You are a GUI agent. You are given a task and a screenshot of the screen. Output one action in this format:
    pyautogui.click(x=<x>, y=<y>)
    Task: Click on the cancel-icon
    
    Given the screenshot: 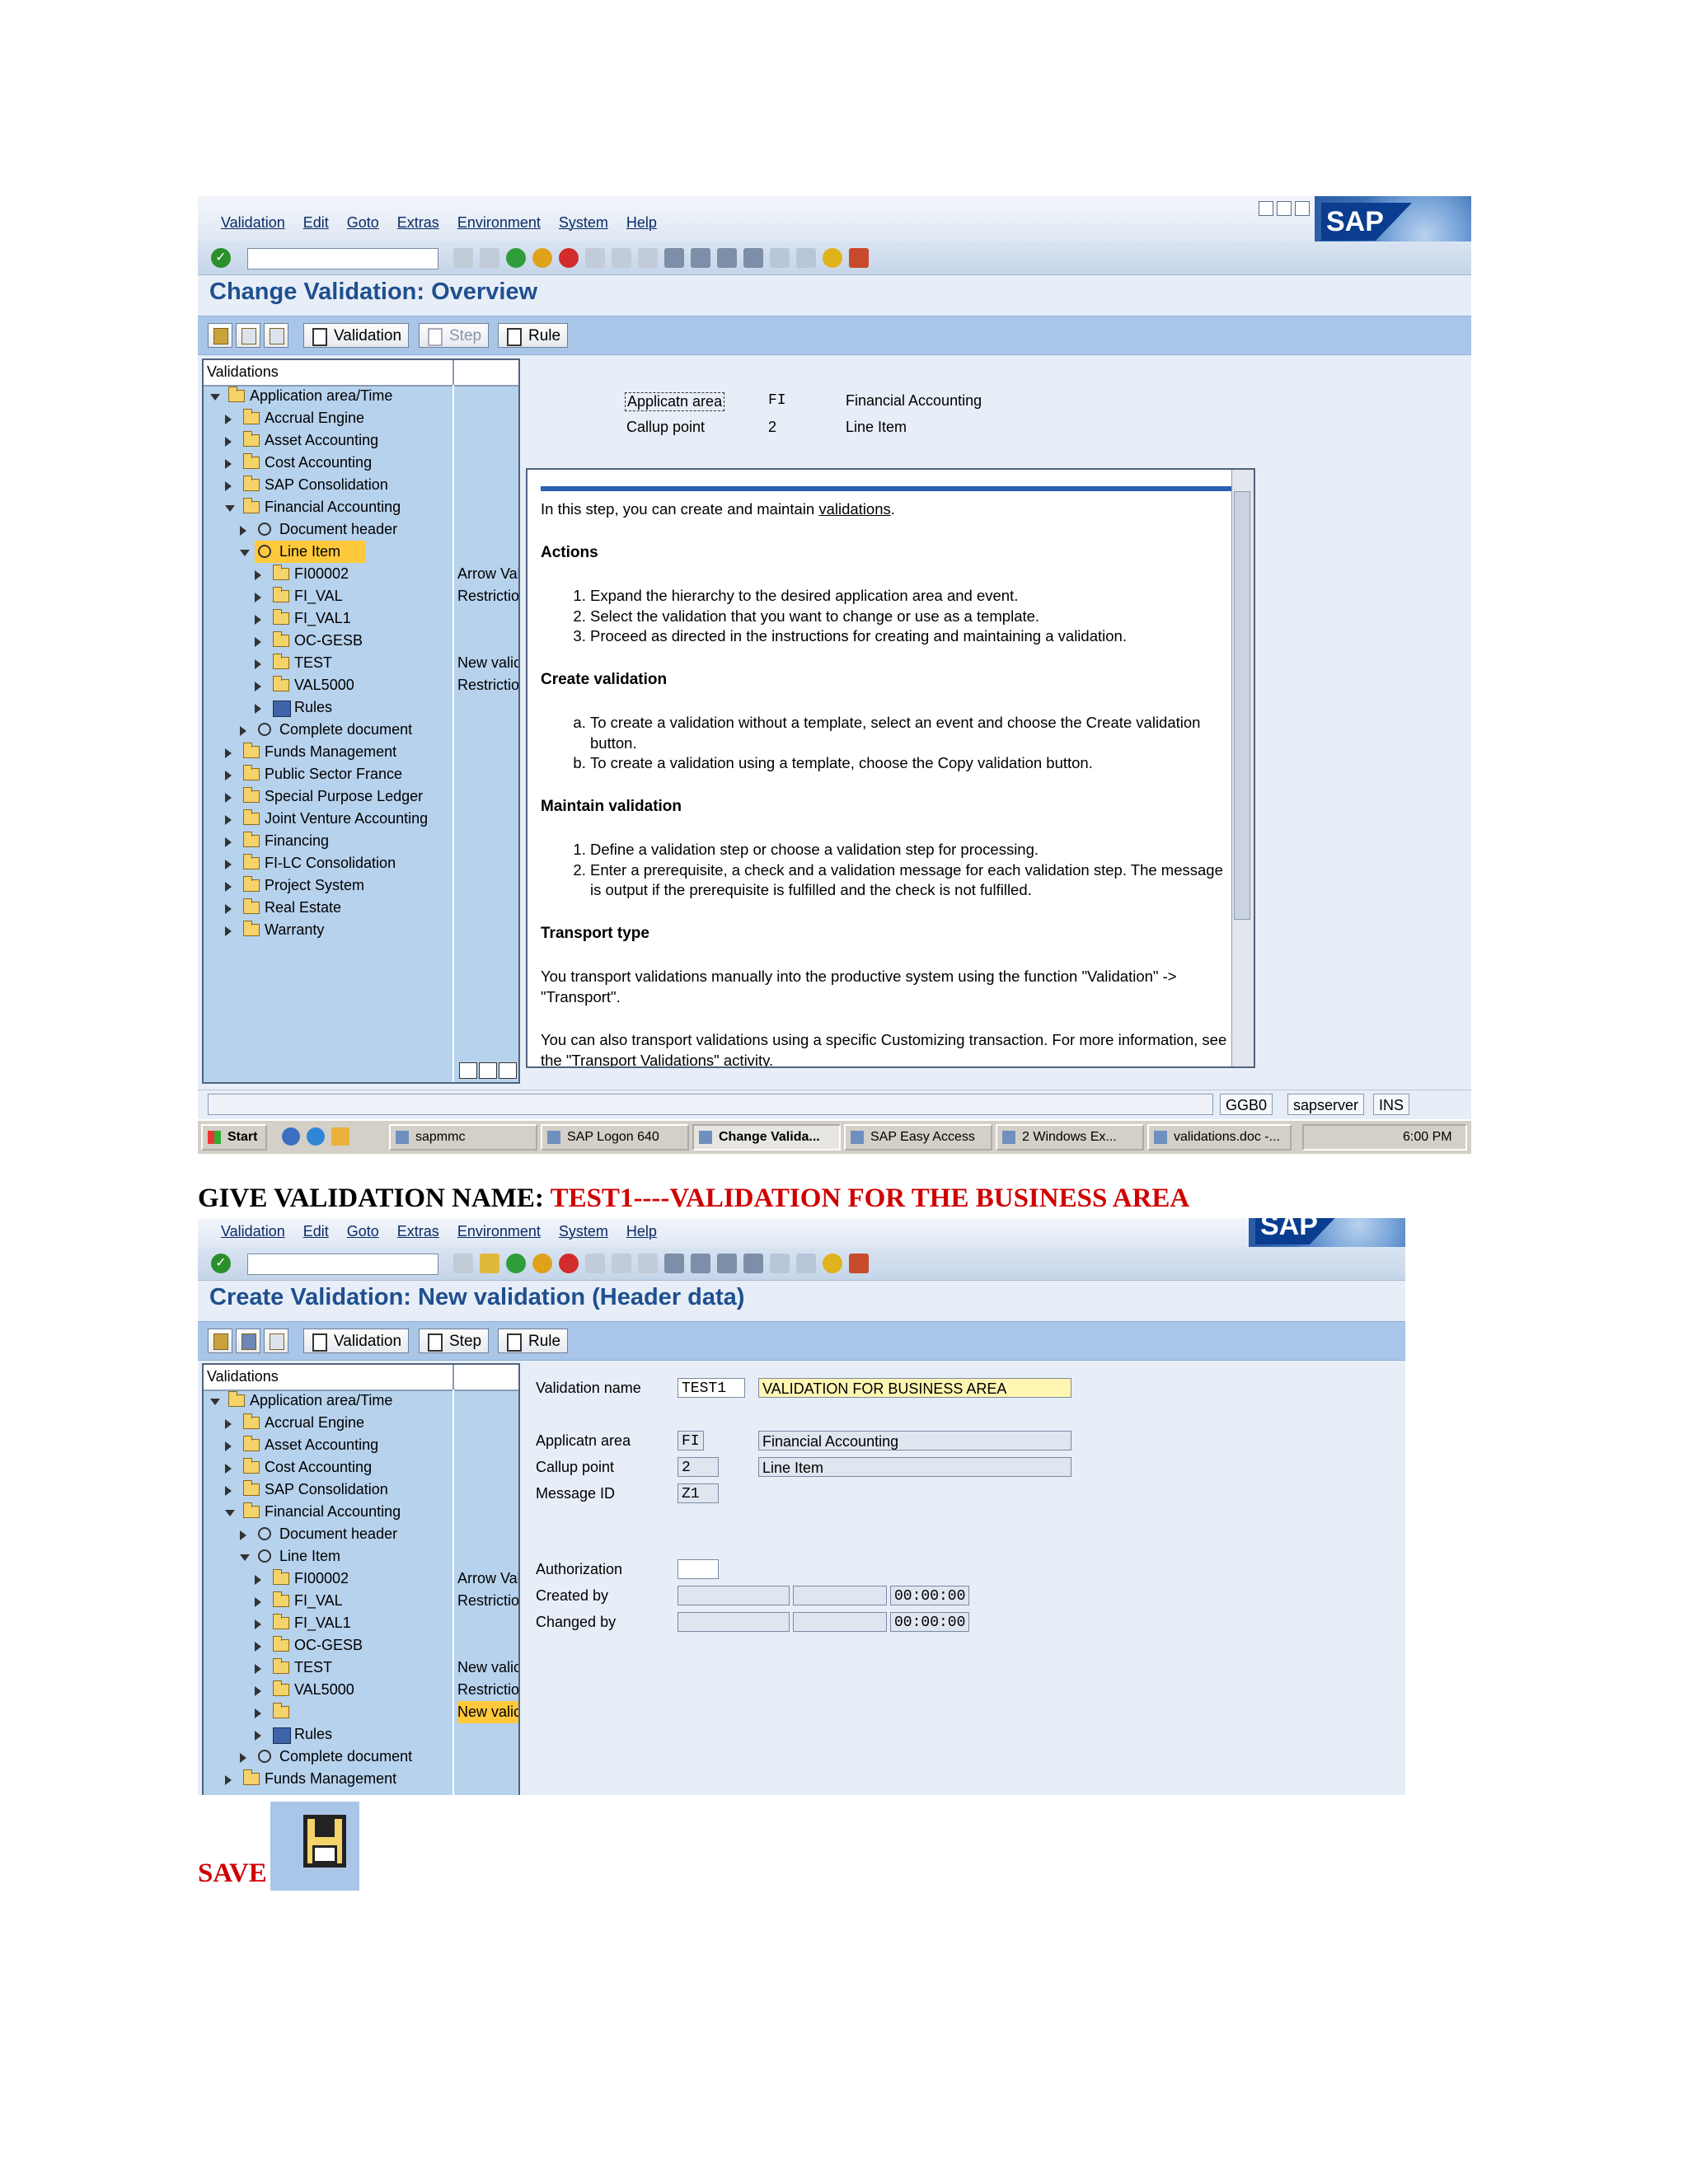 What is the action you would take?
    pyautogui.click(x=569, y=1263)
    